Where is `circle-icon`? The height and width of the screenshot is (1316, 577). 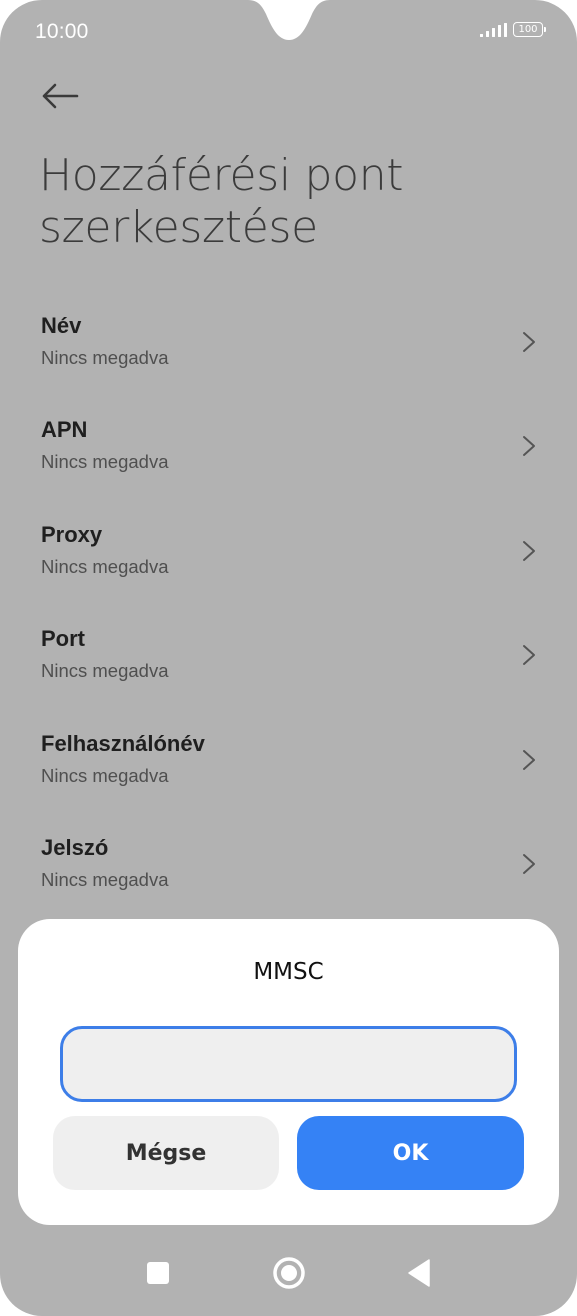
circle-icon is located at coordinates (289, 1273).